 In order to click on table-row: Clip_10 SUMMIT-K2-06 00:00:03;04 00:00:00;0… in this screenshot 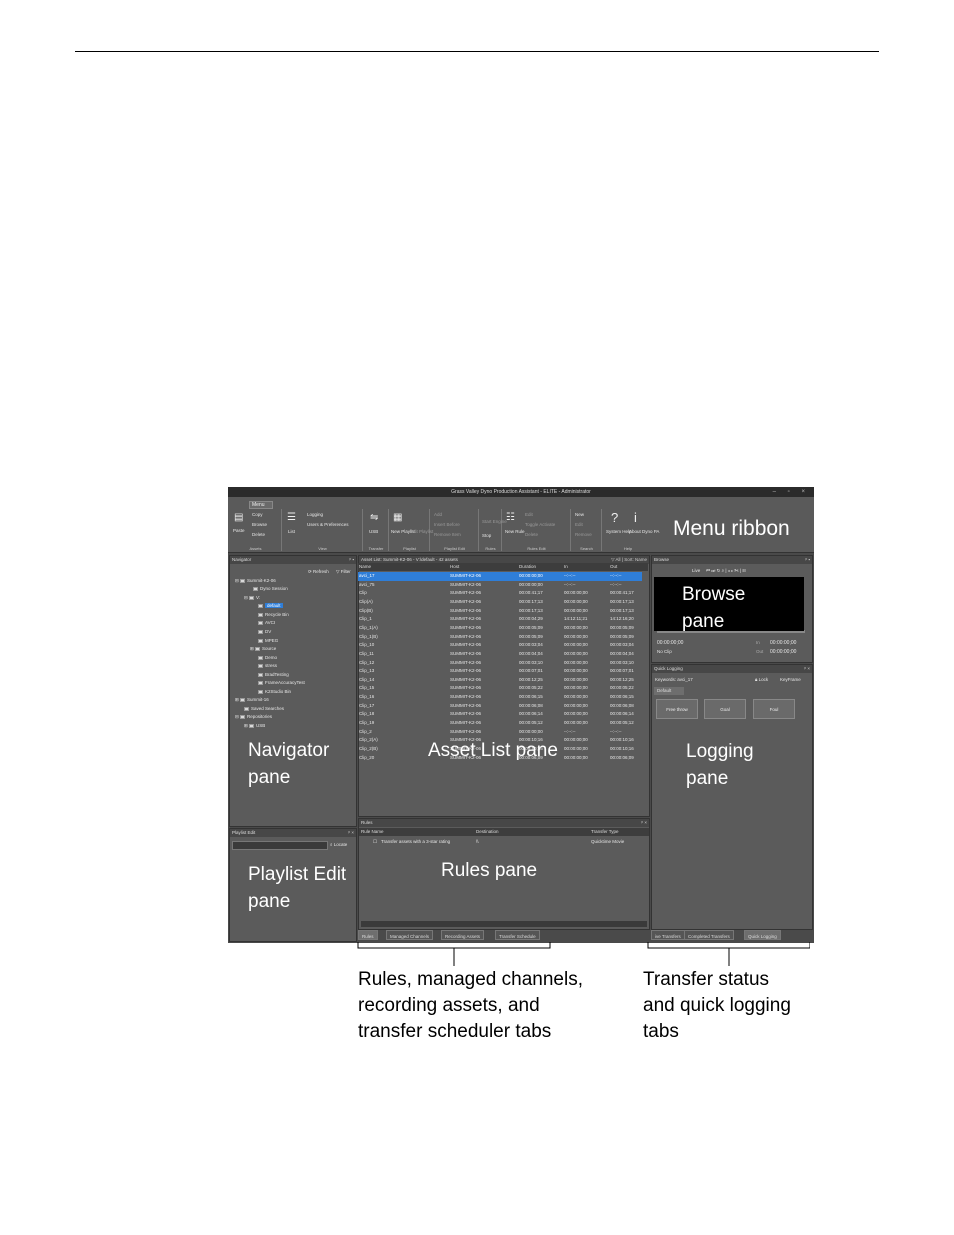, I will do `click(500, 645)`.